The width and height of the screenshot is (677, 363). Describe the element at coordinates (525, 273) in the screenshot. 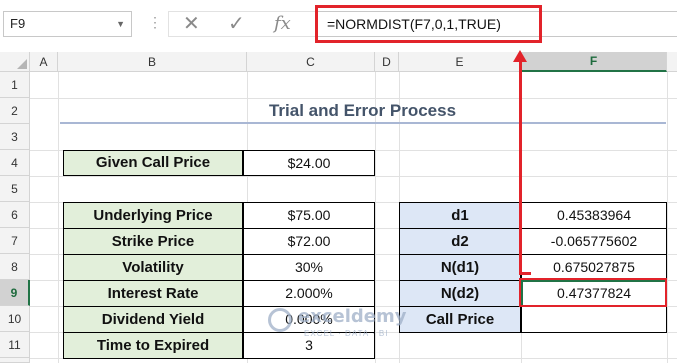

I see `callout-arrow-connector` at that location.